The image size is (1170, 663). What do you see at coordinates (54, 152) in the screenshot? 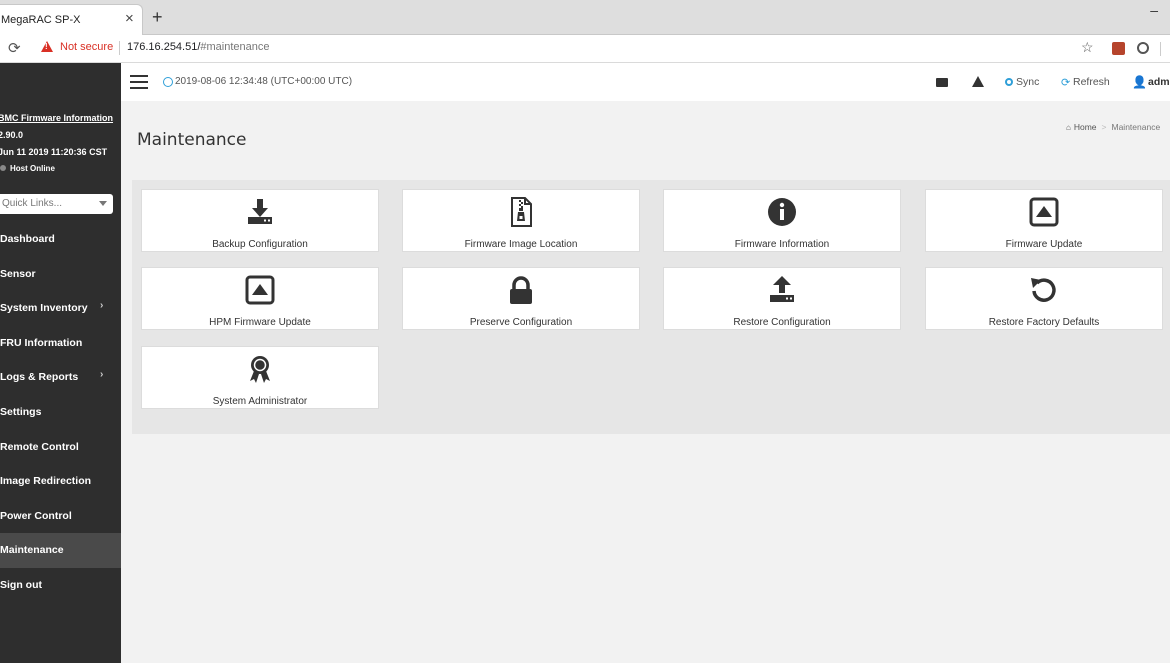
I see `fw-date: Jun 11 2019 11:20:36 CST` at bounding box center [54, 152].